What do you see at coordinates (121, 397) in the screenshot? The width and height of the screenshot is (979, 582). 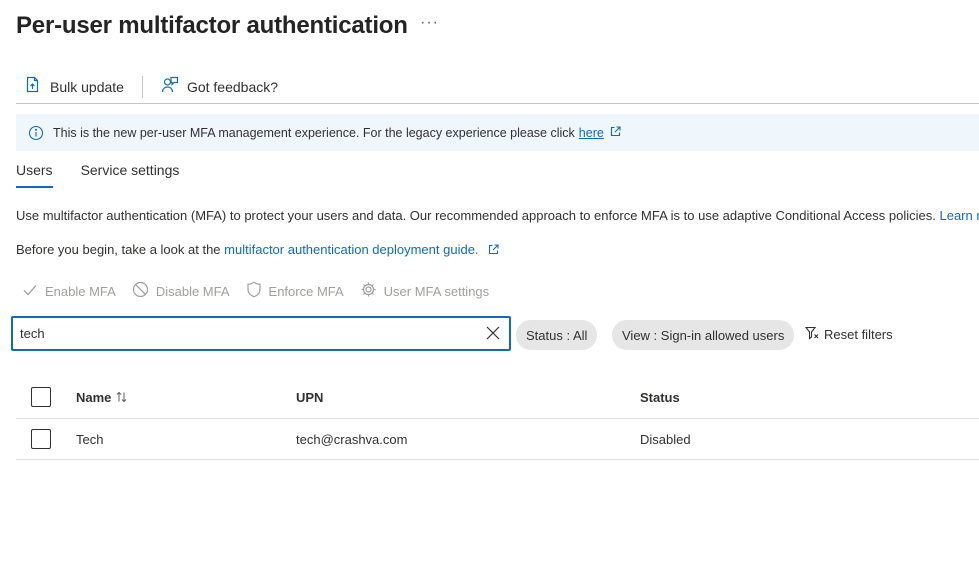 I see `sort-icon` at bounding box center [121, 397].